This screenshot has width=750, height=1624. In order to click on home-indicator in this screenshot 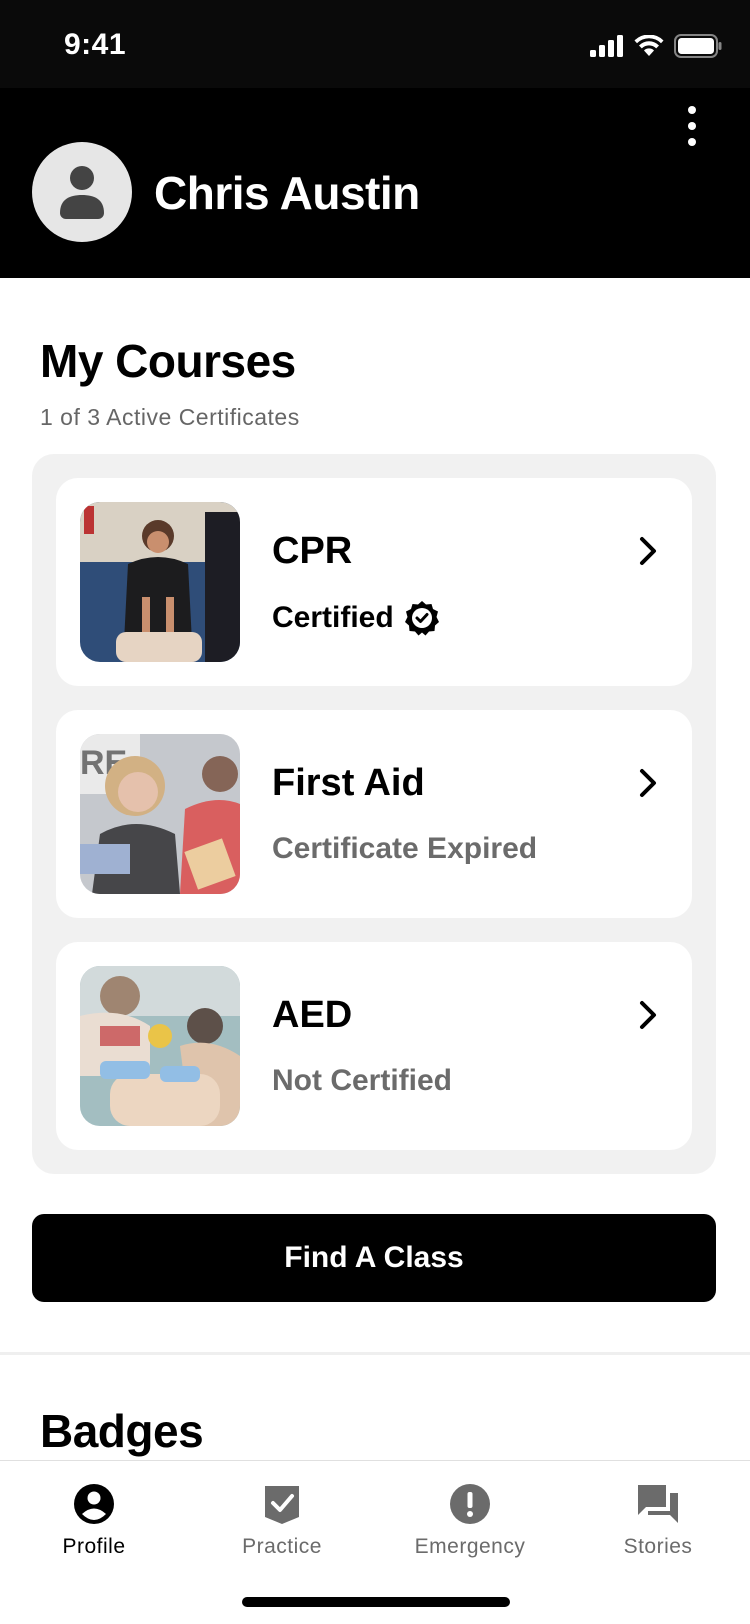, I will do `click(376, 1602)`.